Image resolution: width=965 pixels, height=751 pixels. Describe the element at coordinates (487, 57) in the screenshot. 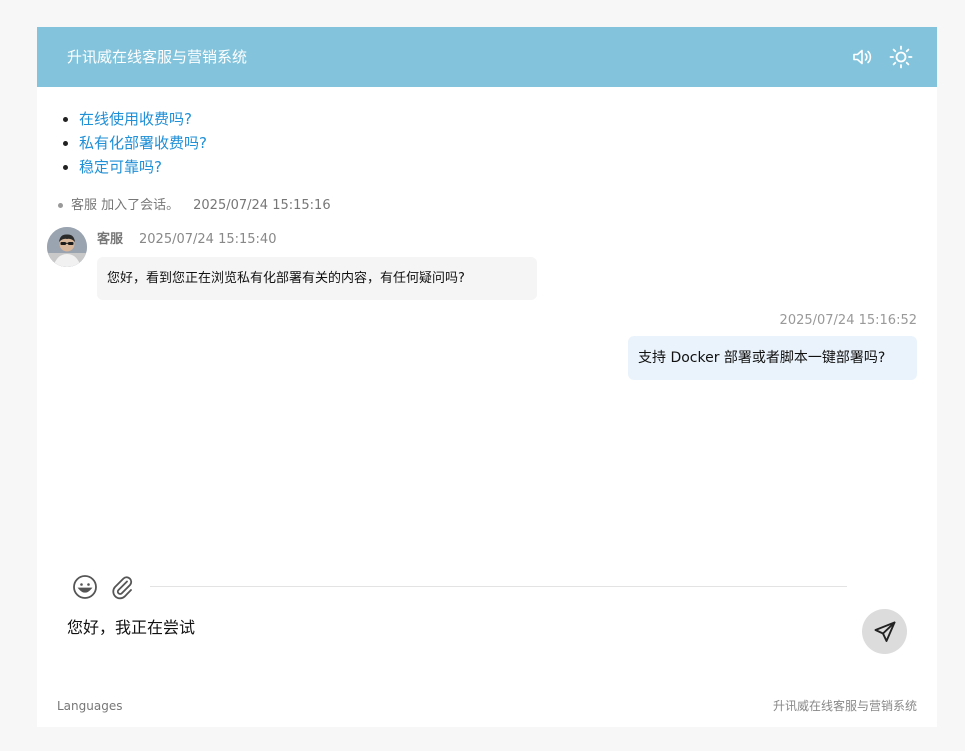

I see `header-bar: 升讯威在线客服与营销系统` at that location.